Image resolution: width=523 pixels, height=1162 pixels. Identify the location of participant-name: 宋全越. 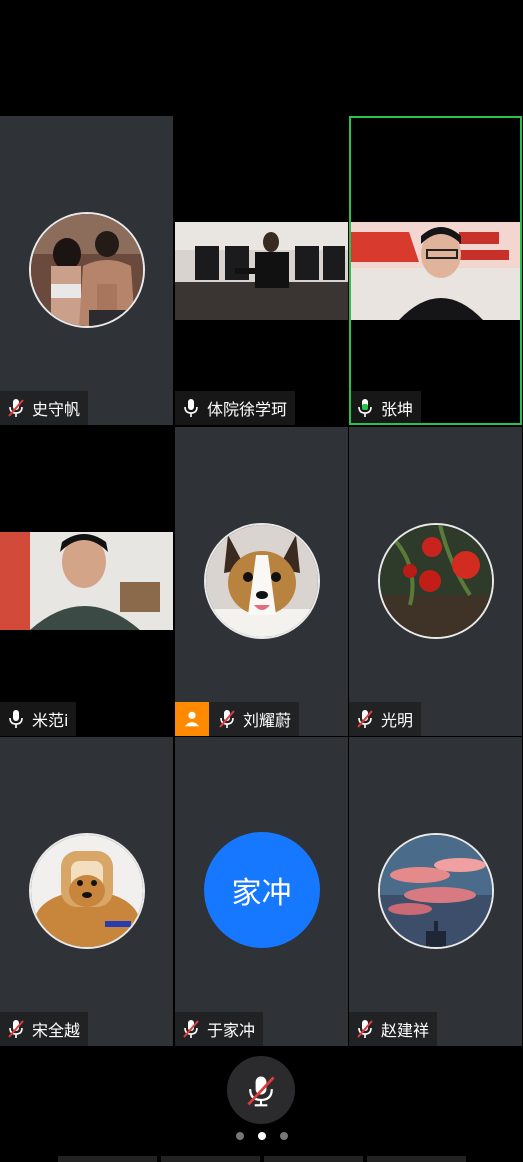
(56, 1030).